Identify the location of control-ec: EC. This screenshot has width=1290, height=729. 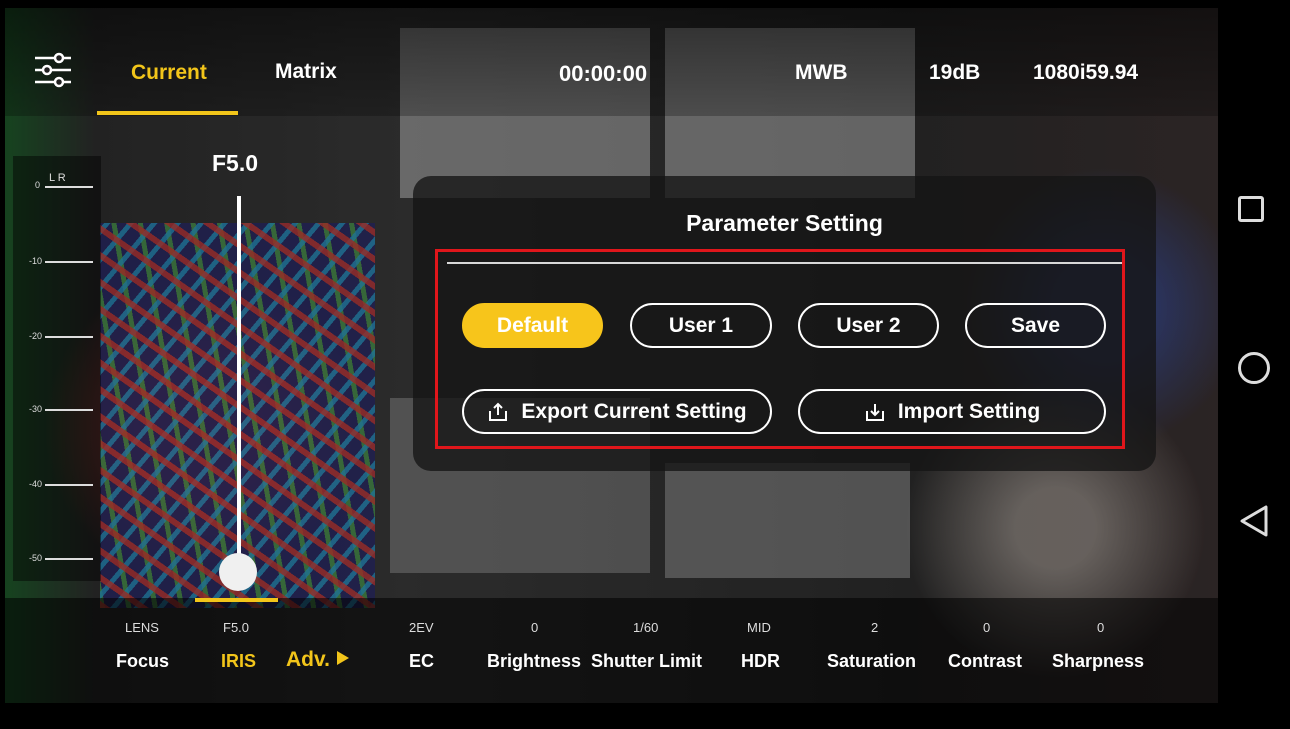
(421, 661).